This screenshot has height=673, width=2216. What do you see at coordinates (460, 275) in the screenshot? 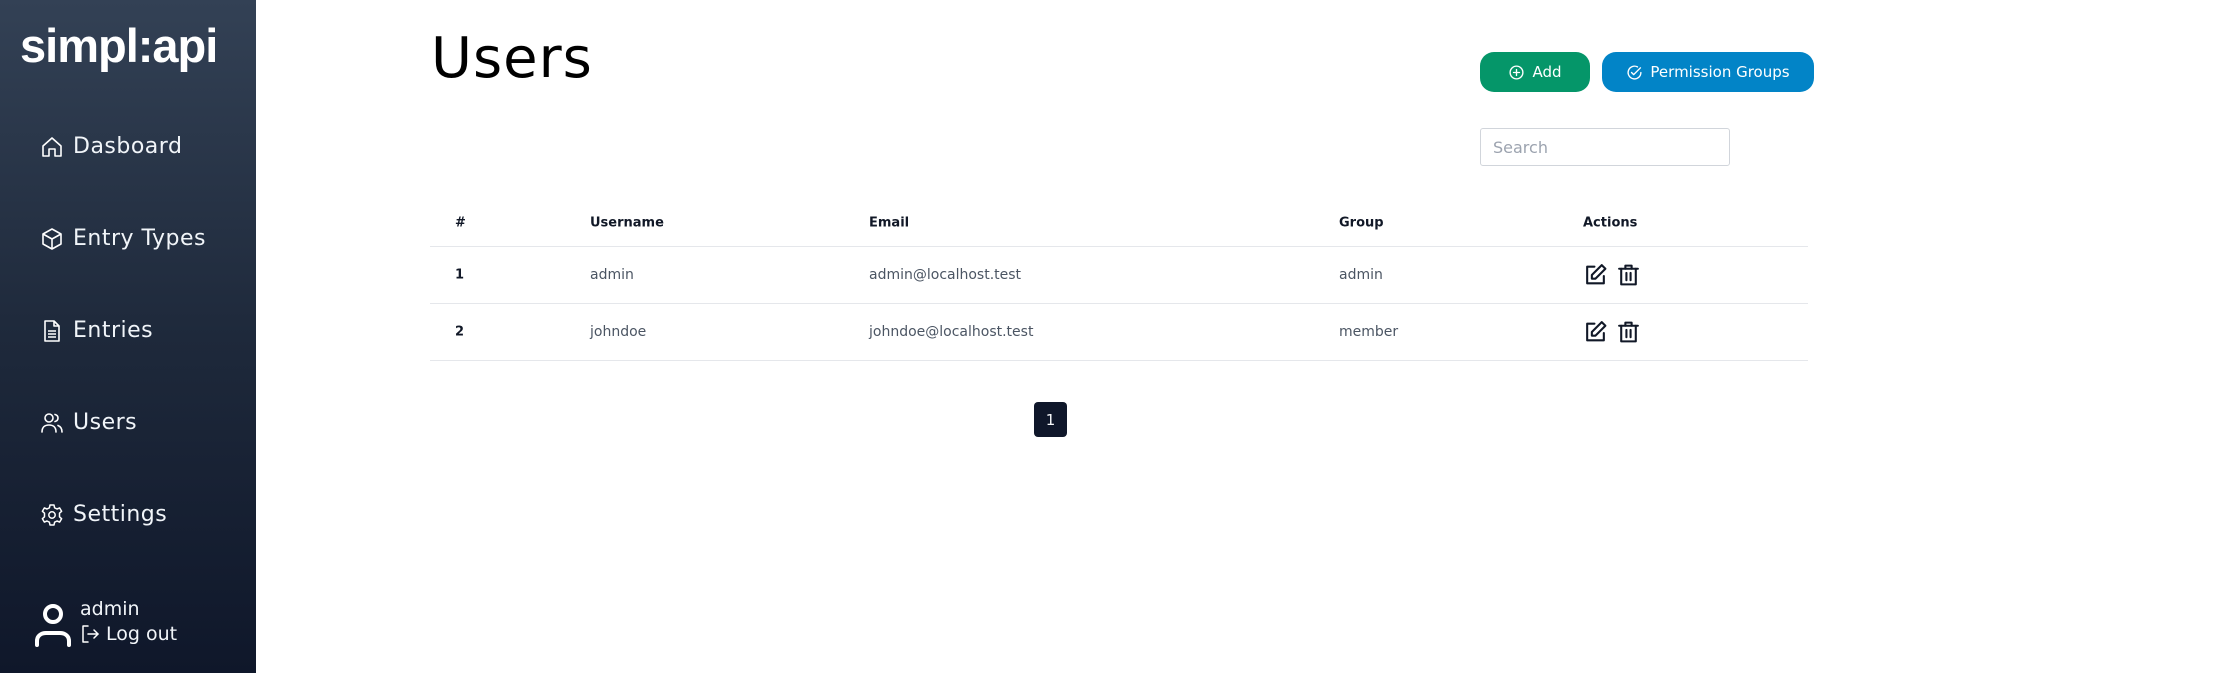
I see `user-id: 1` at bounding box center [460, 275].